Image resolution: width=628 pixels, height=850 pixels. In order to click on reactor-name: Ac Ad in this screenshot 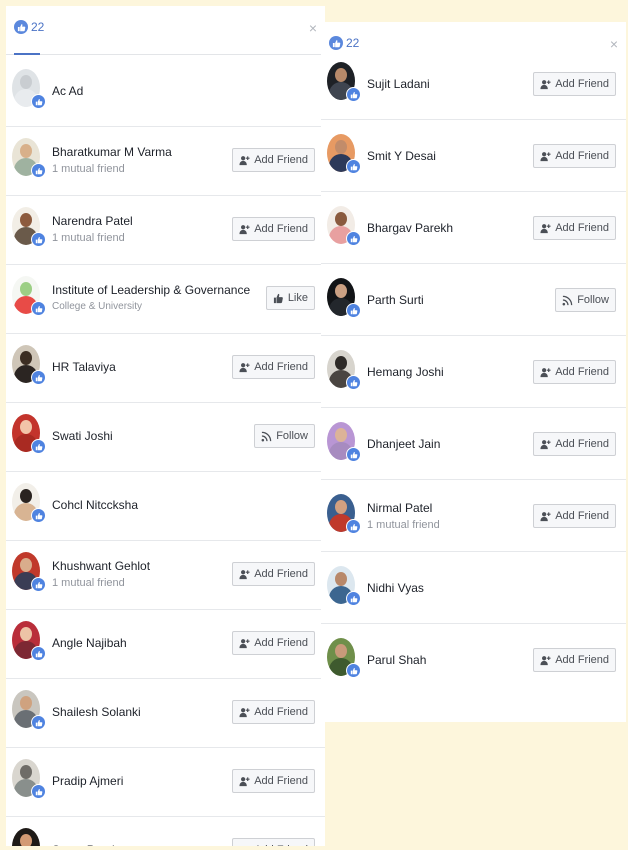, I will do `click(67, 91)`.